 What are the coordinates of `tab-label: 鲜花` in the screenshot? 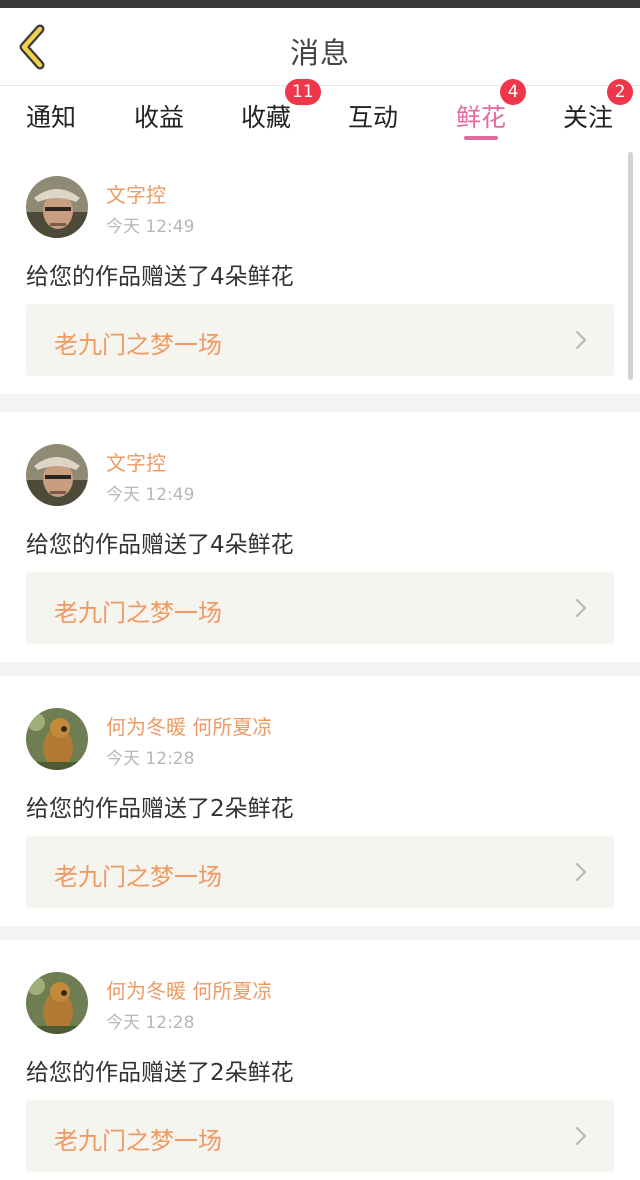 It's located at (481, 117).